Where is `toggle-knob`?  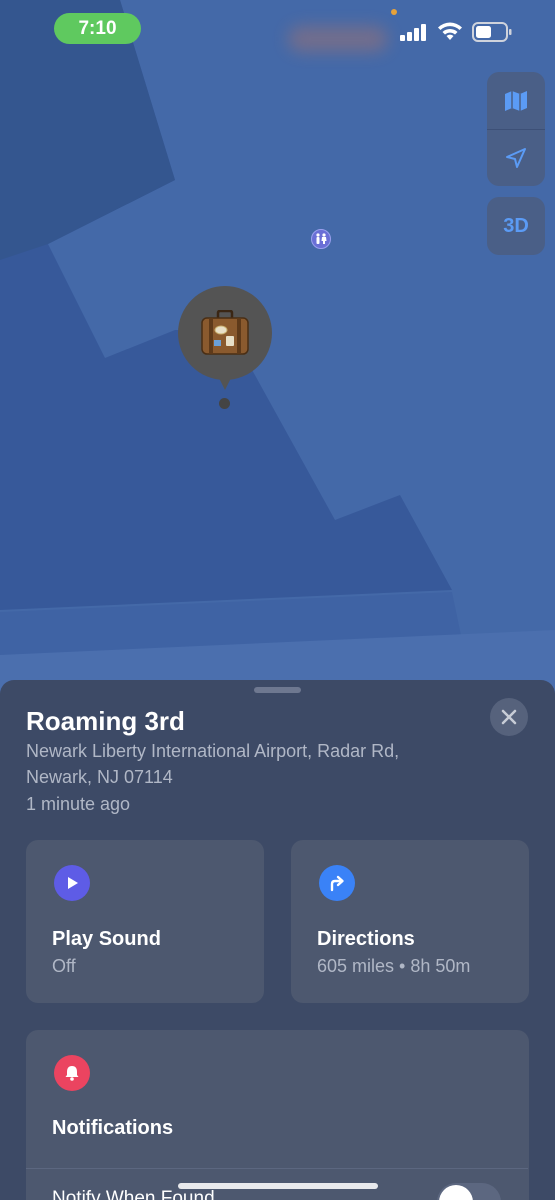 toggle-knob is located at coordinates (456, 1192).